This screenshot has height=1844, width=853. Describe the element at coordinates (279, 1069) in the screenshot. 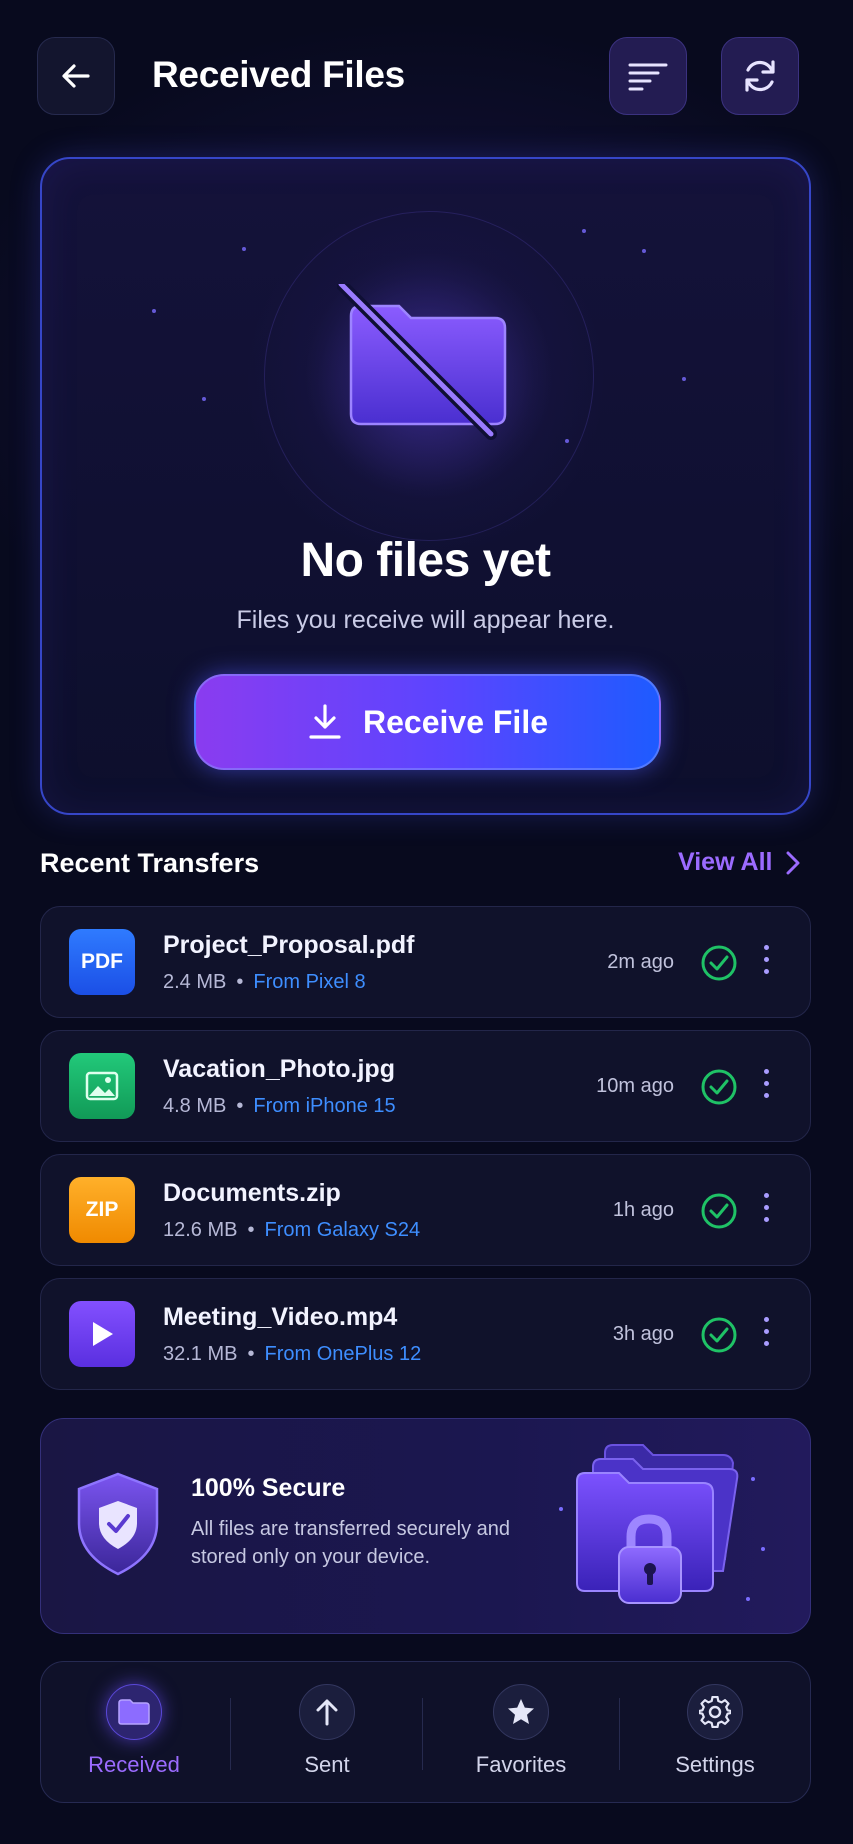

I see `file-name: Vacation_Photo.jpg` at that location.